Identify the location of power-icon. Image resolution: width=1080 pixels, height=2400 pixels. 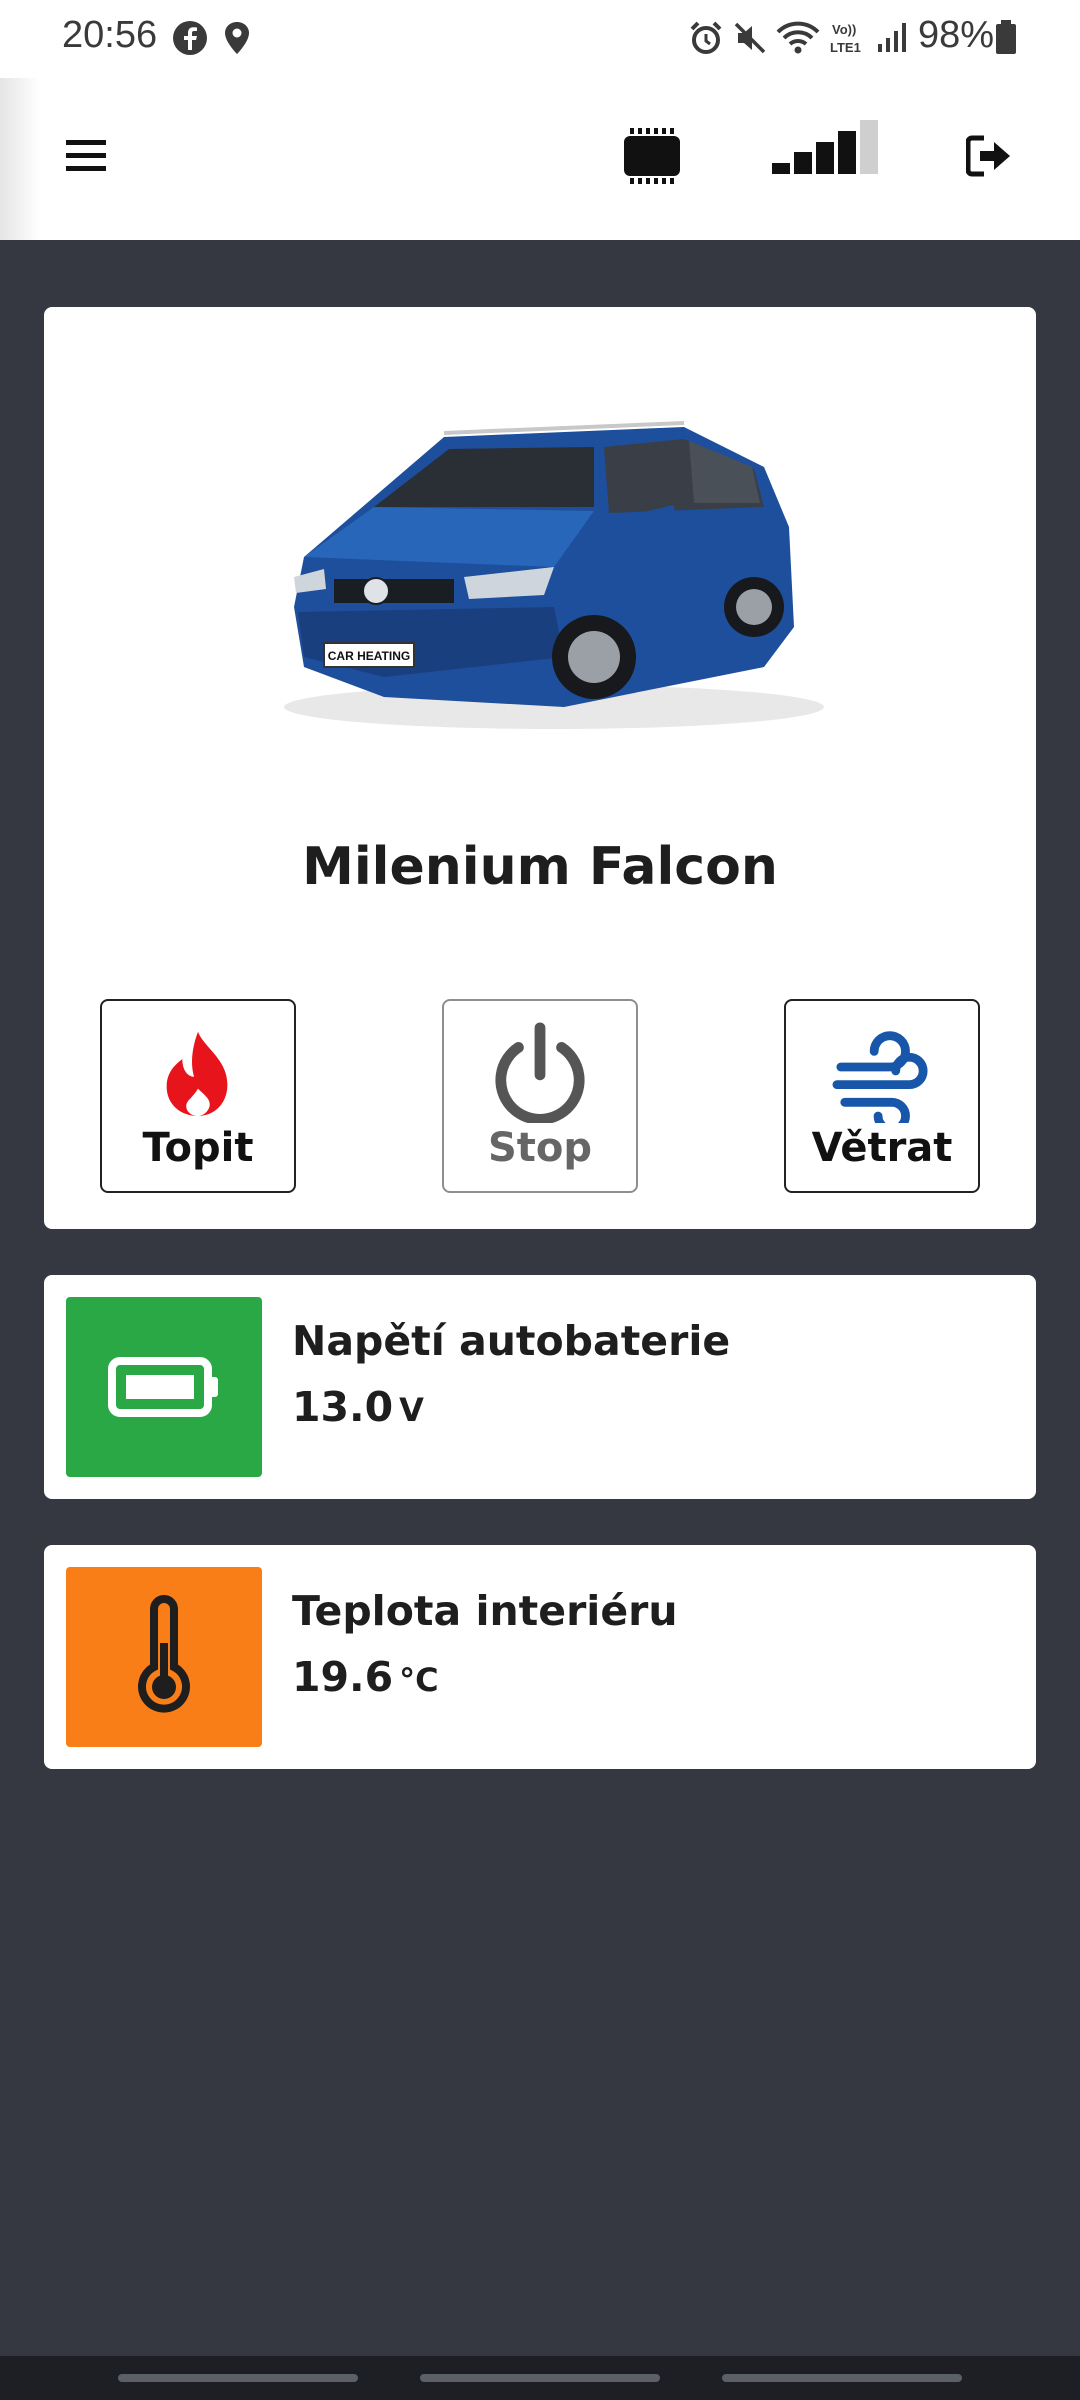
(540, 1072).